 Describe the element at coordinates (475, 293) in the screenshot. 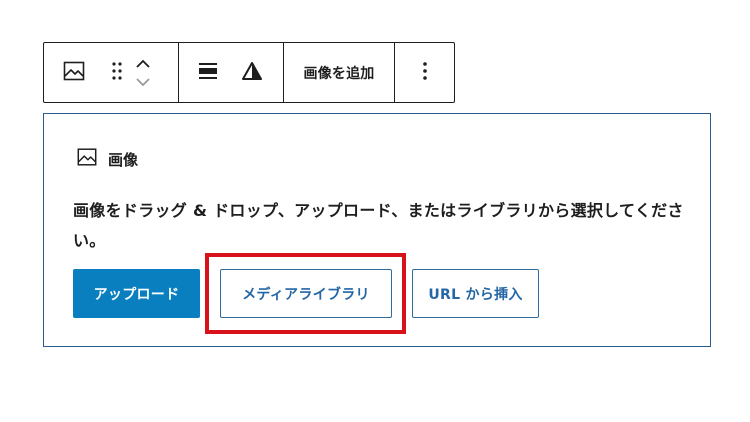

I see `insert-from-url-button: URL から挿入` at that location.